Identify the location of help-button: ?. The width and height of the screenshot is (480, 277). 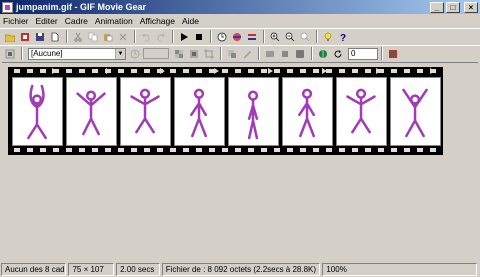
(343, 37).